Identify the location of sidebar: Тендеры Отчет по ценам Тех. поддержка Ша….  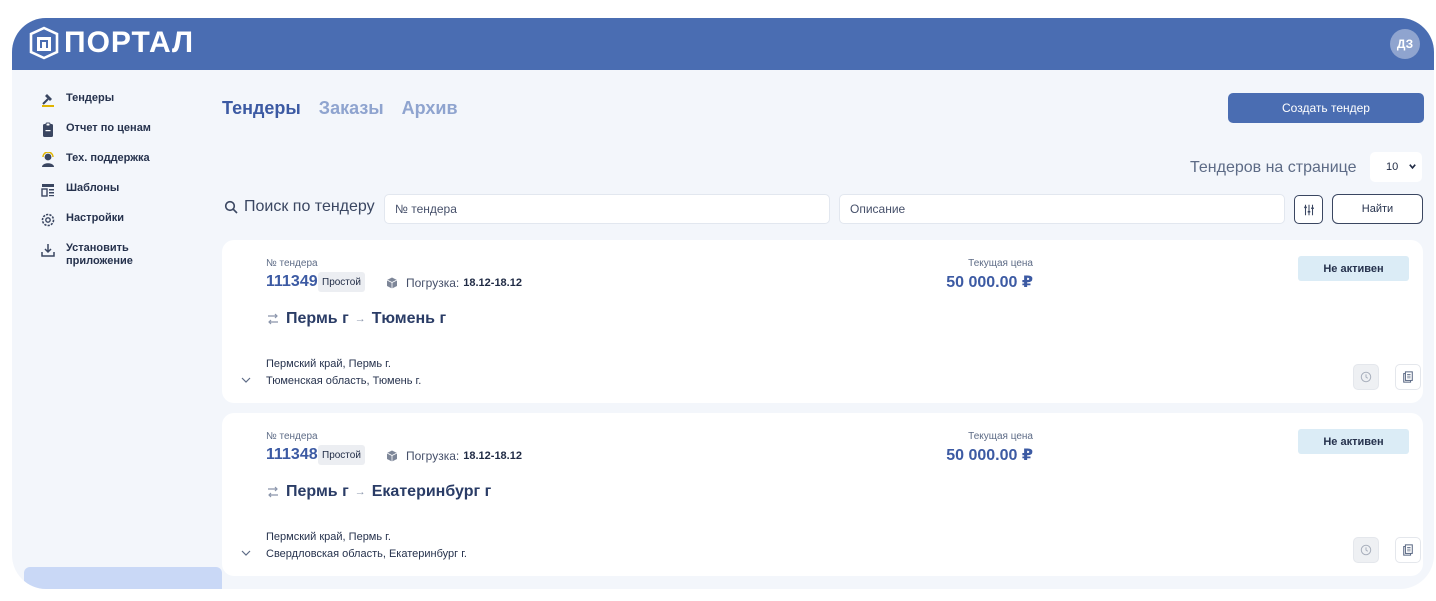
(125, 187).